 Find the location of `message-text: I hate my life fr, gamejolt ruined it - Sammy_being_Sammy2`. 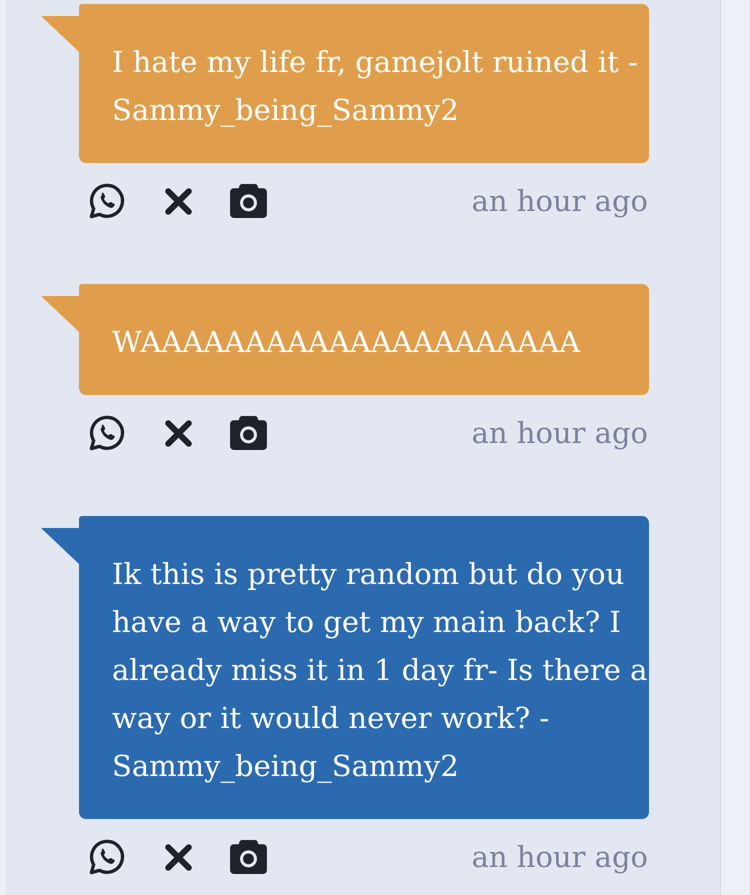

message-text: I hate my life fr, gamejolt ruined it - Sammy_being_Sammy2 is located at coordinates (375, 86).